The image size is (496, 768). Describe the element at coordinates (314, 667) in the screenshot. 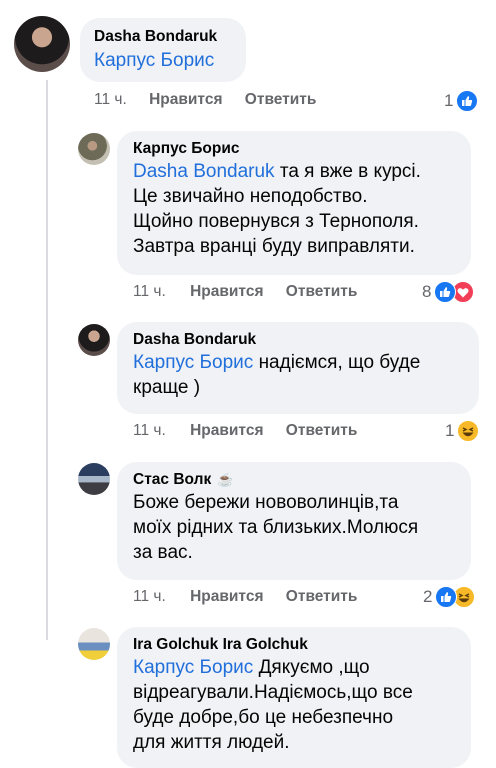

I see `comment-text: Дякуємо ,що` at that location.